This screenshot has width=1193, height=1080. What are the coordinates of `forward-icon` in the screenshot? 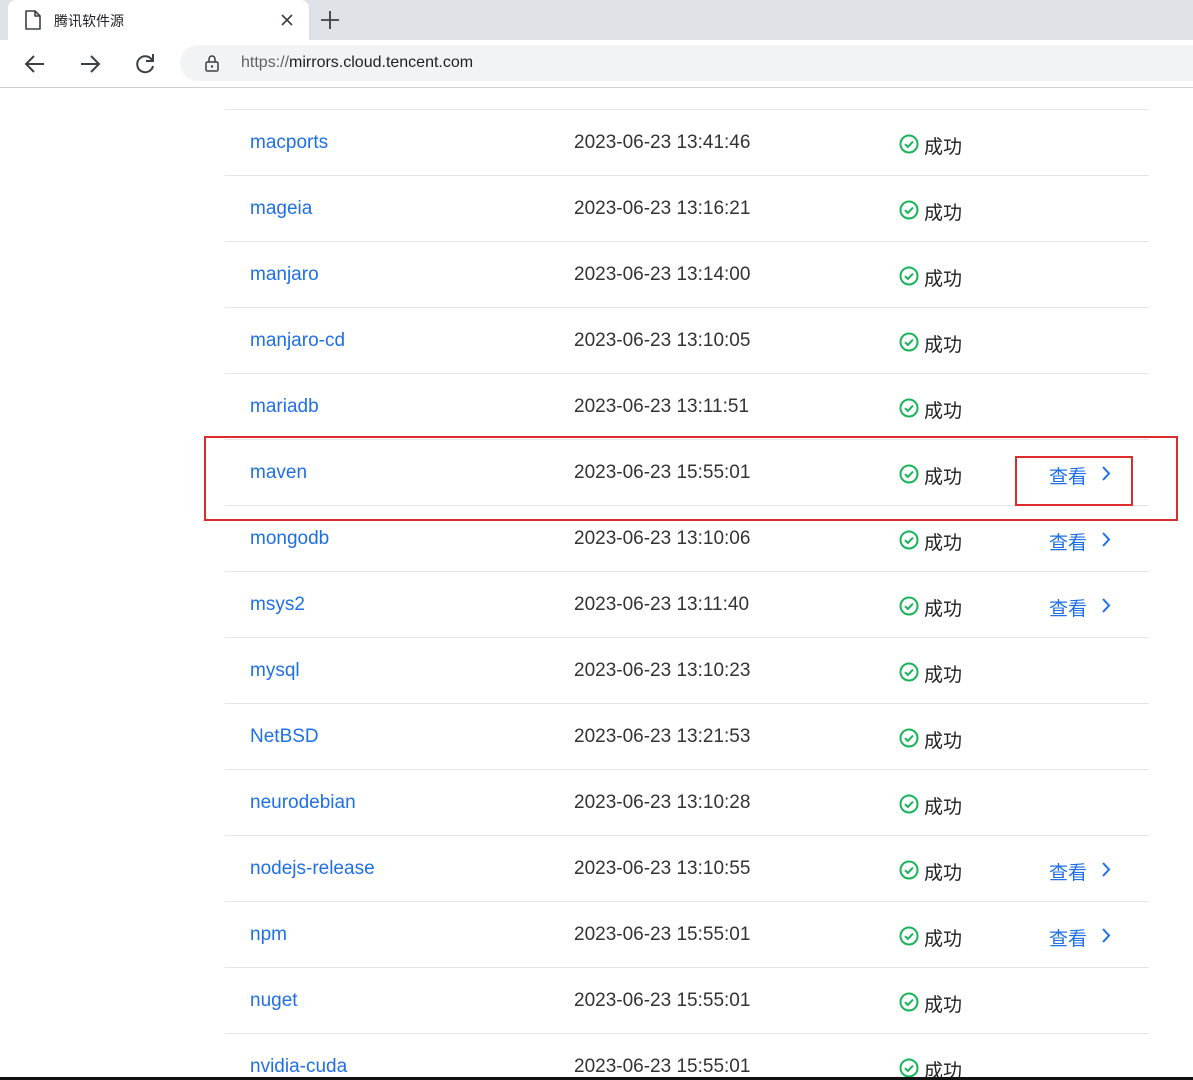 It's located at (90, 64).